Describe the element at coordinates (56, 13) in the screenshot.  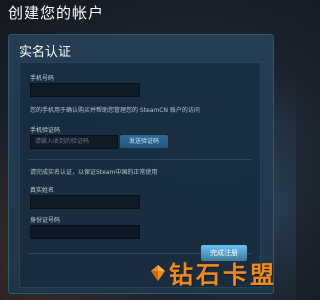
I see `page-title: 创建您的帐户` at that location.